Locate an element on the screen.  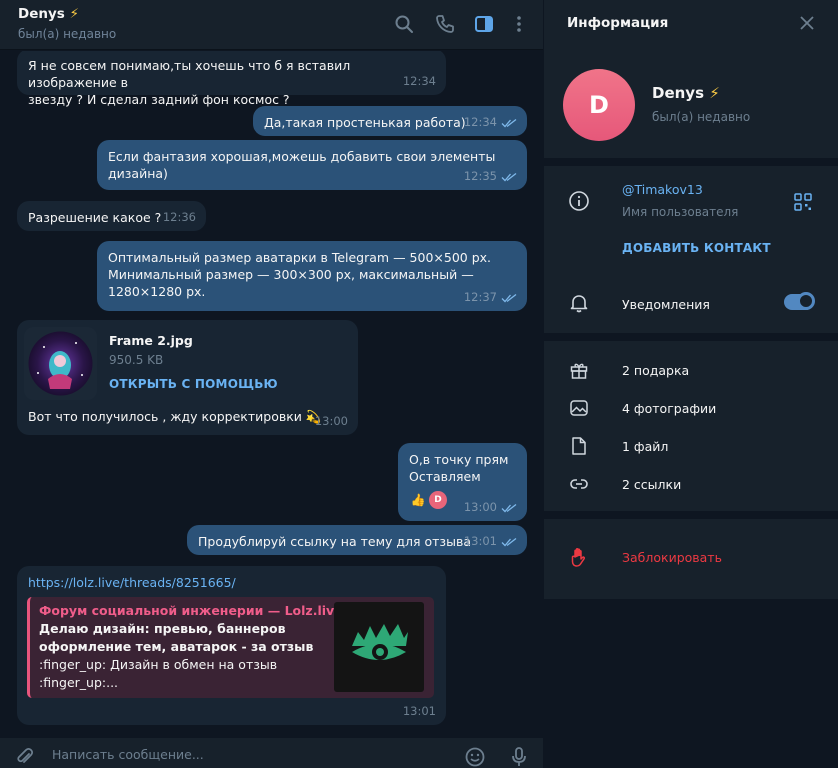
message-outgoing: Да,такая простенькая работа) 12:34 is located at coordinates (390, 121).